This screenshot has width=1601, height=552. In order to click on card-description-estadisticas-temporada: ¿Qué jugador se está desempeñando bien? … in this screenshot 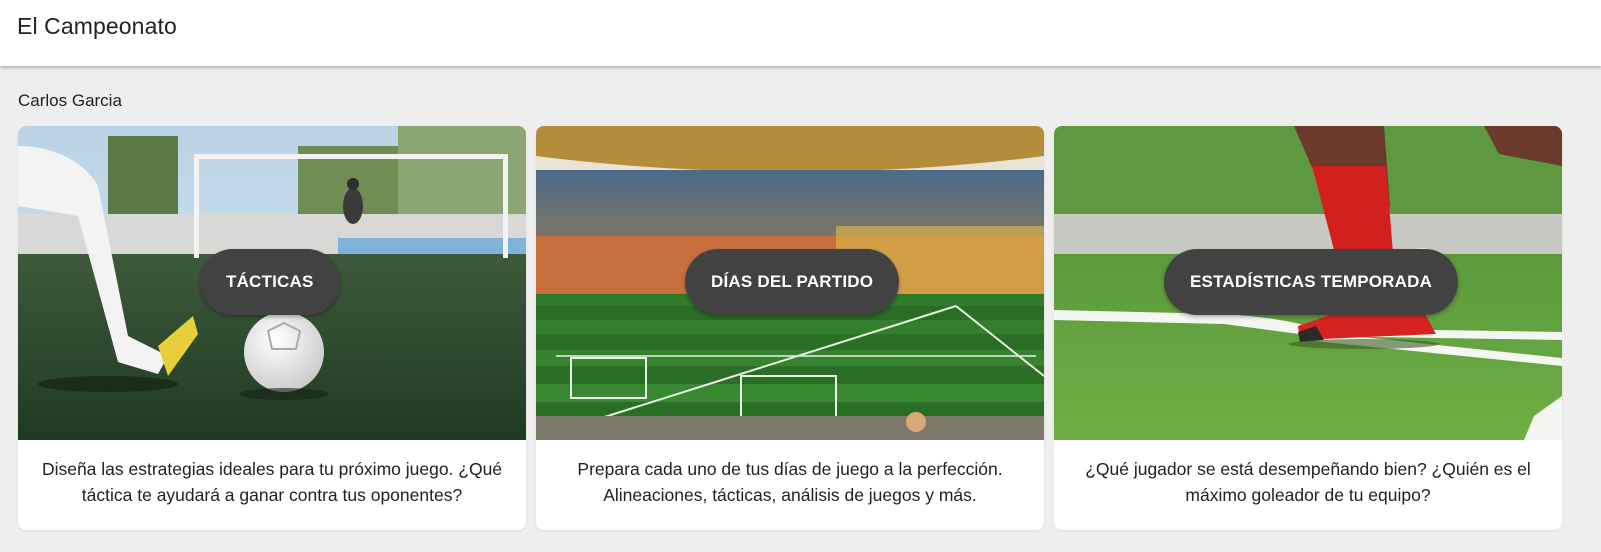, I will do `click(1308, 482)`.